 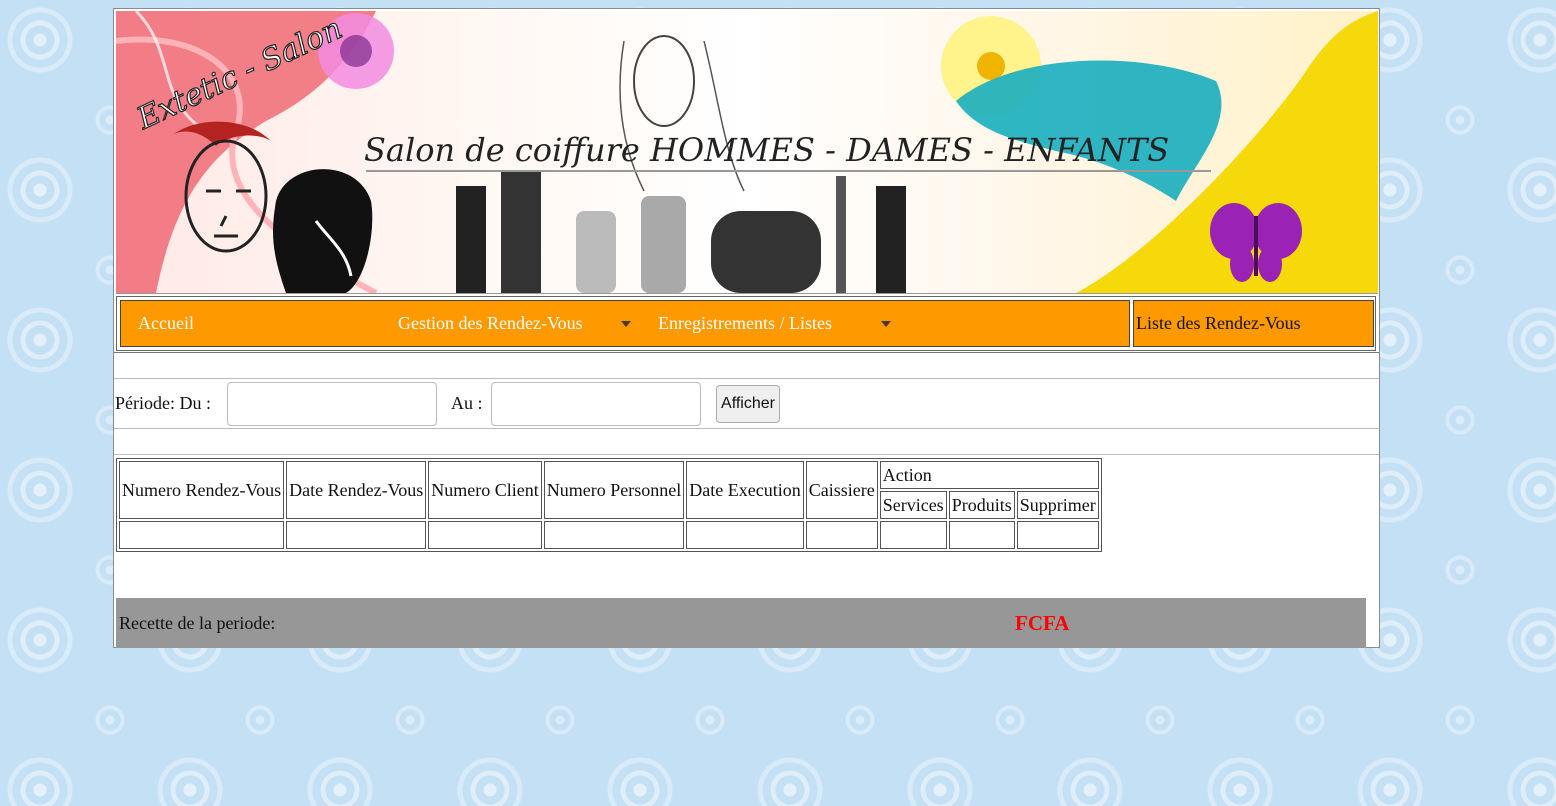 What do you see at coordinates (197, 623) in the screenshot?
I see `recette-label: Recette de la periode:` at bounding box center [197, 623].